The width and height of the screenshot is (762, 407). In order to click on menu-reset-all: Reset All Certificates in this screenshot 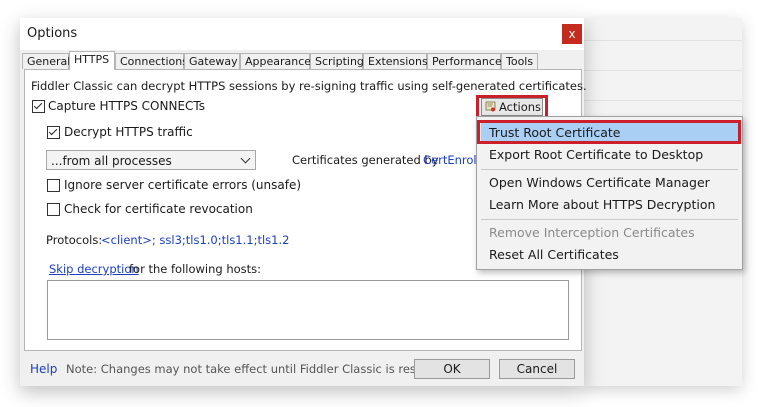, I will do `click(609, 255)`.